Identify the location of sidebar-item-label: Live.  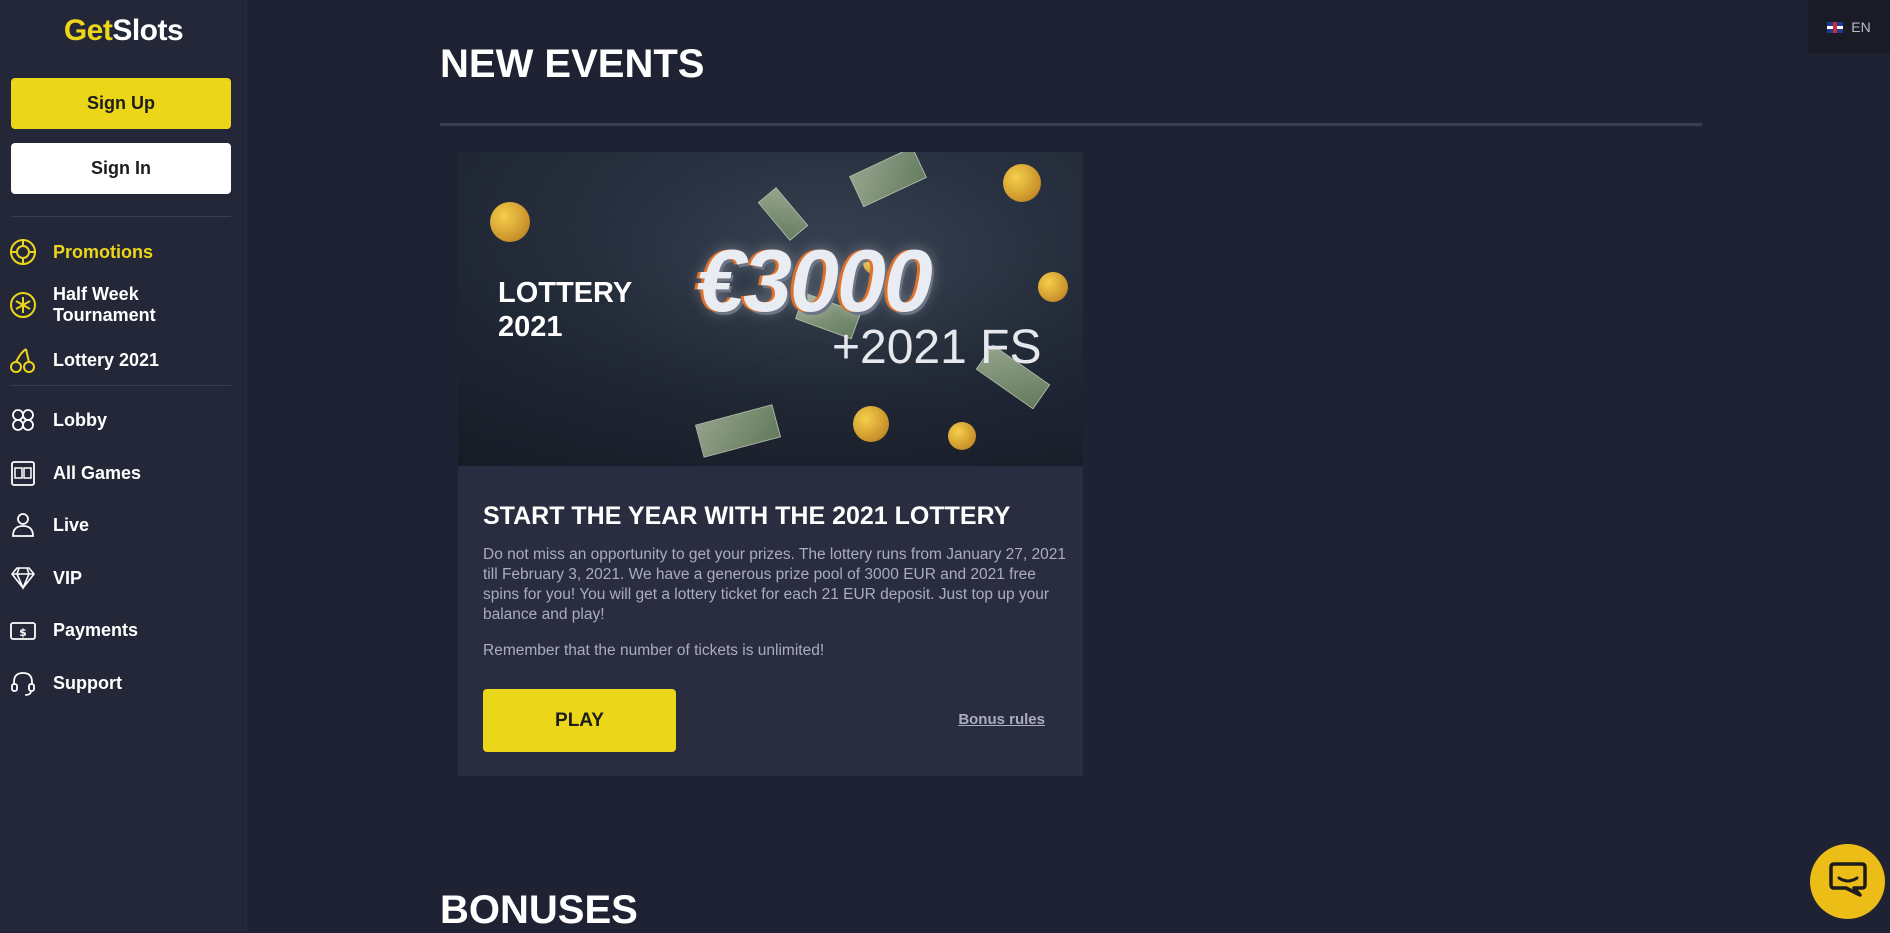
(71, 524).